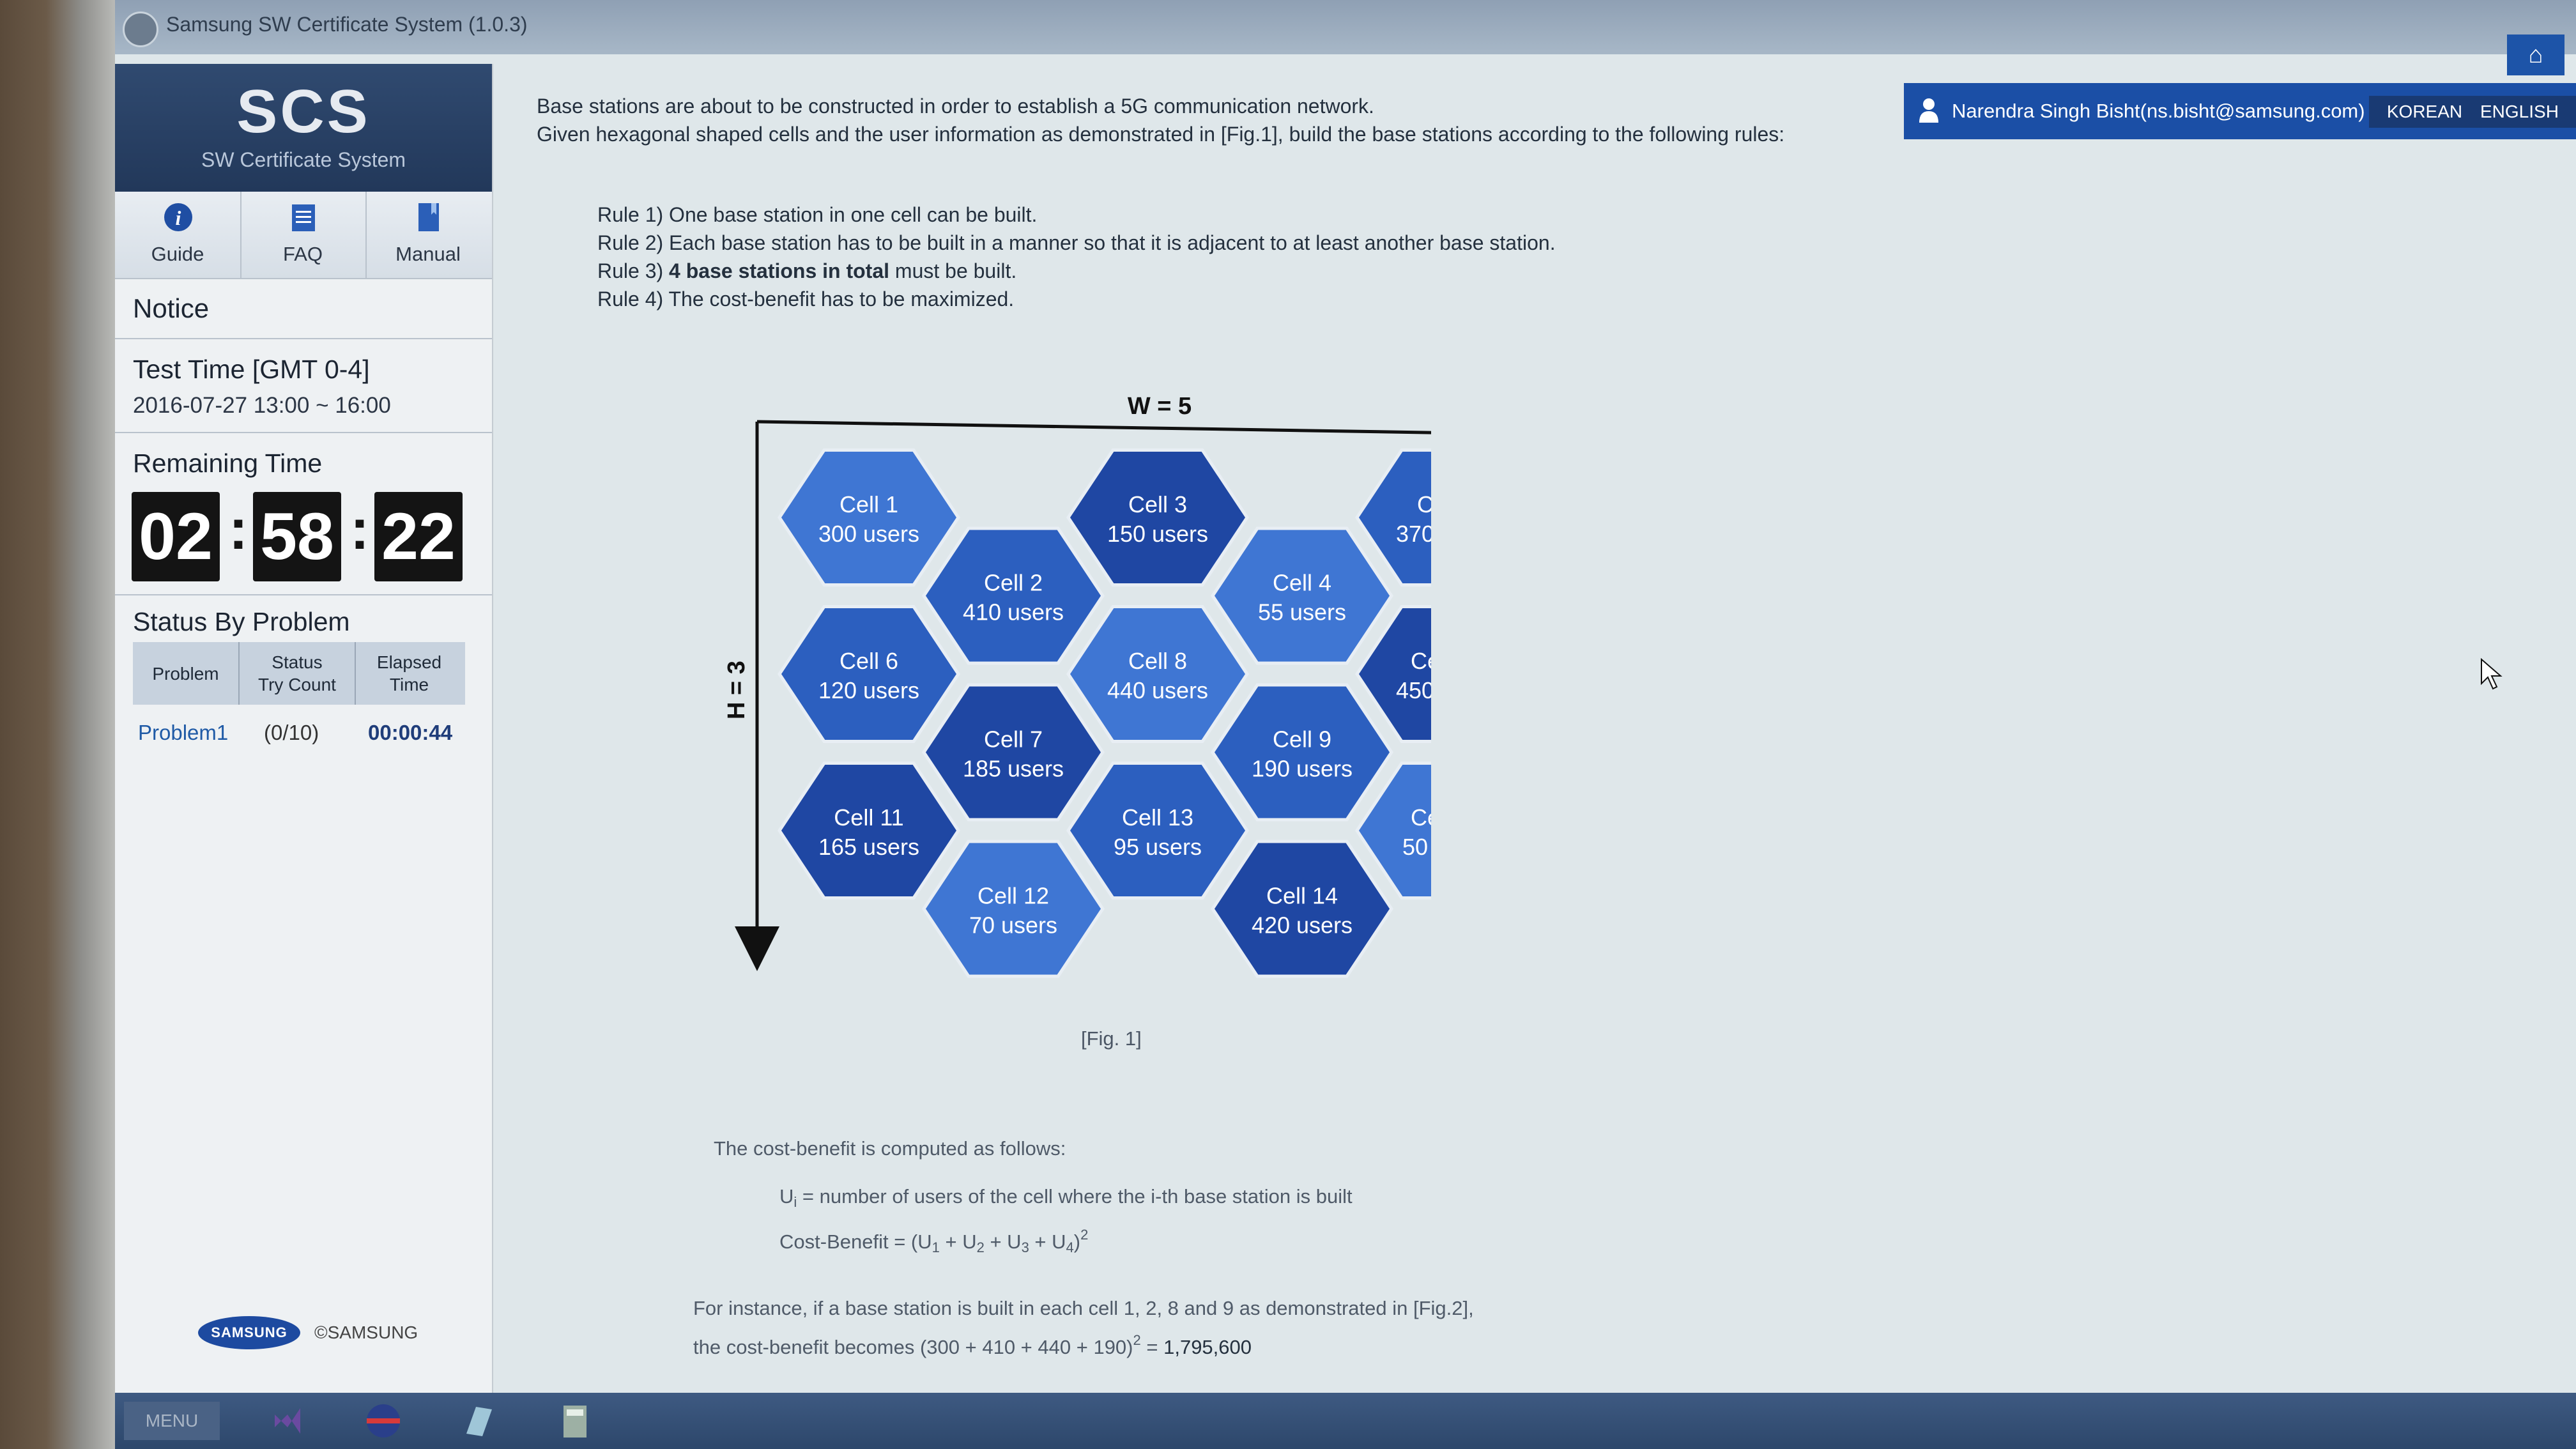 The width and height of the screenshot is (2576, 1449). Describe the element at coordinates (868, 690) in the screenshot. I see `cell-users-label: 120 users` at that location.